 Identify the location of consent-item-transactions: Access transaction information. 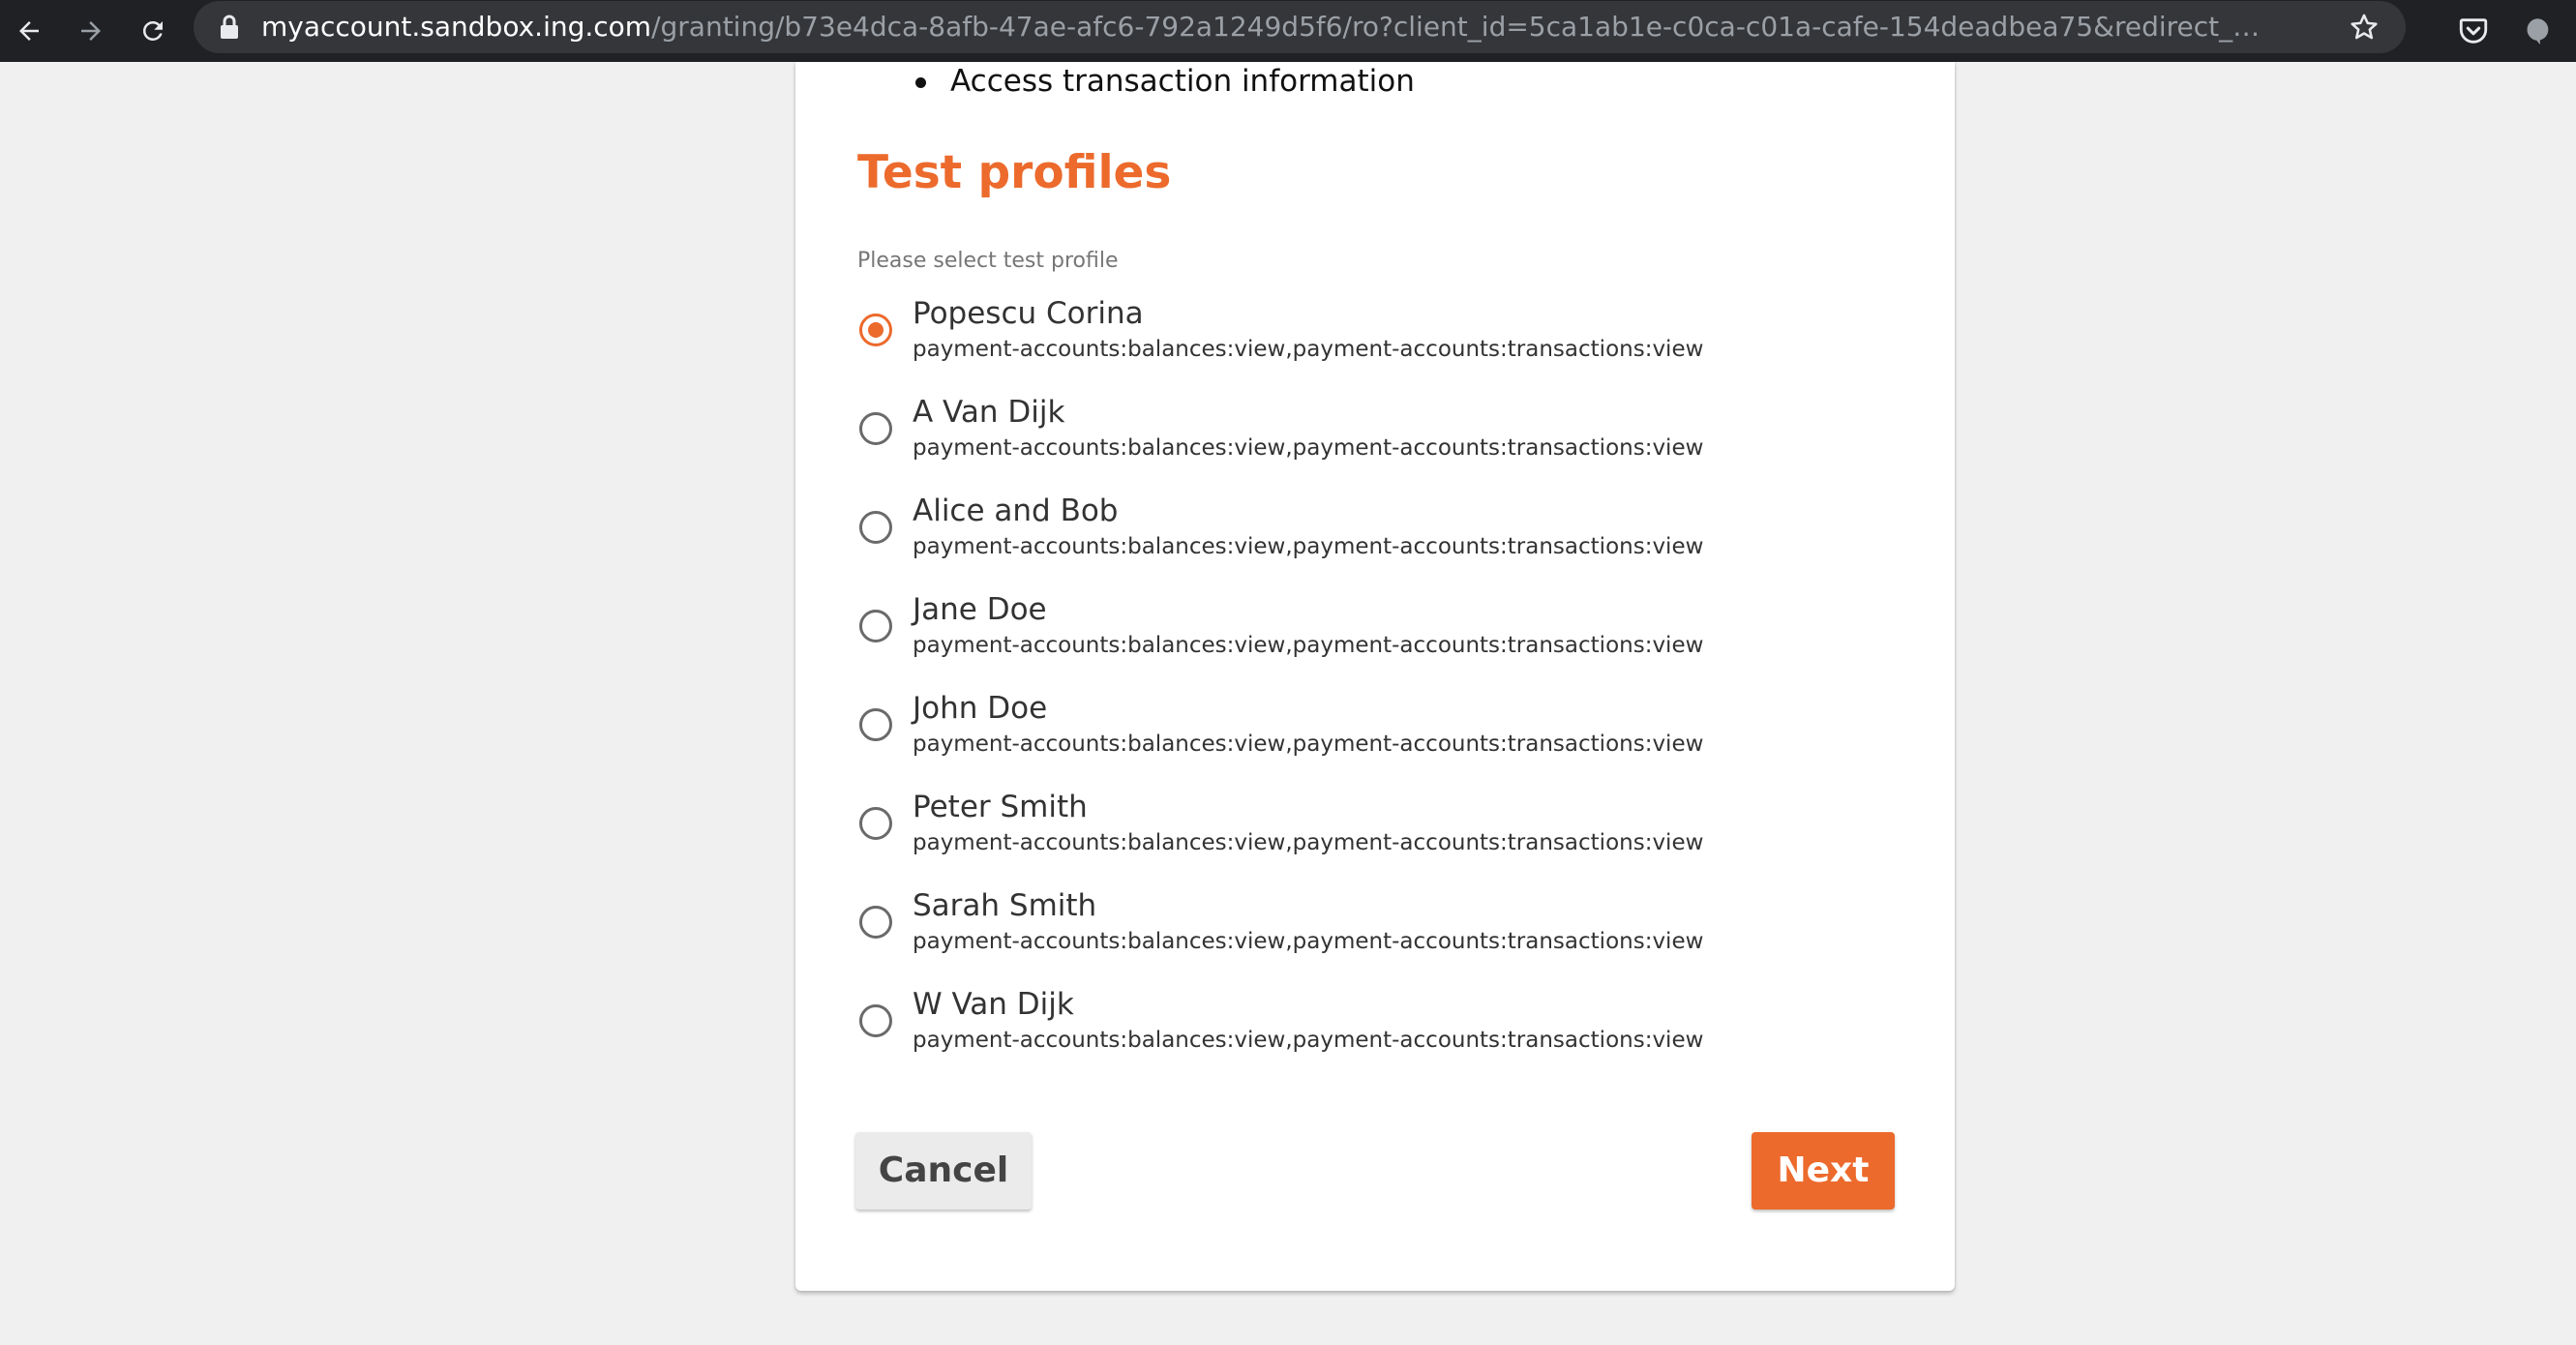
(1182, 81).